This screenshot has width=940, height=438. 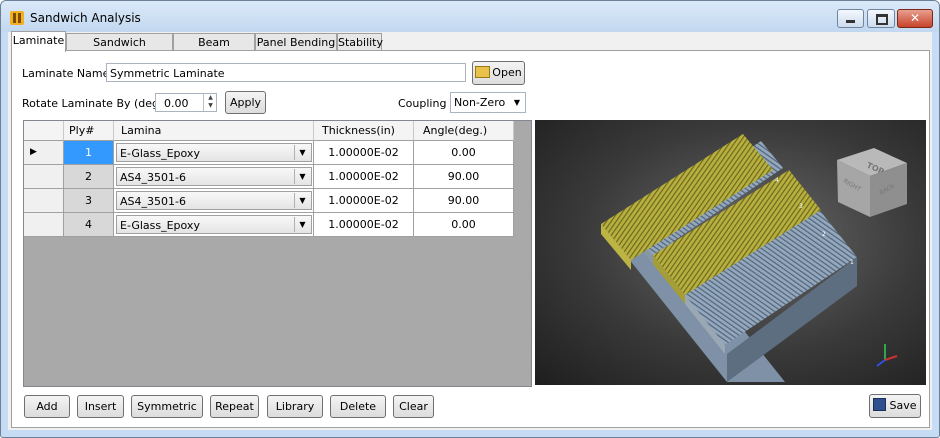 I want to click on close-icon: ✕, so click(x=915, y=18).